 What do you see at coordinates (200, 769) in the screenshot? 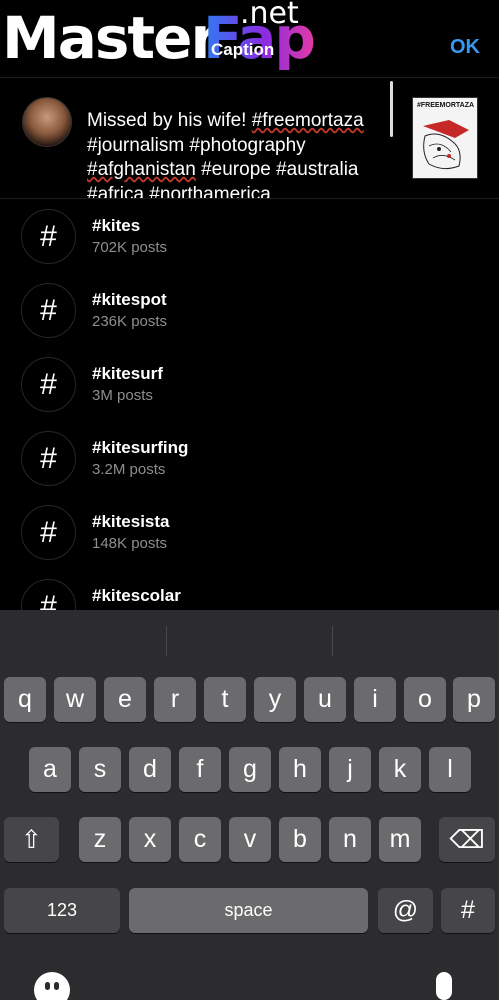
I see `key-f: f` at bounding box center [200, 769].